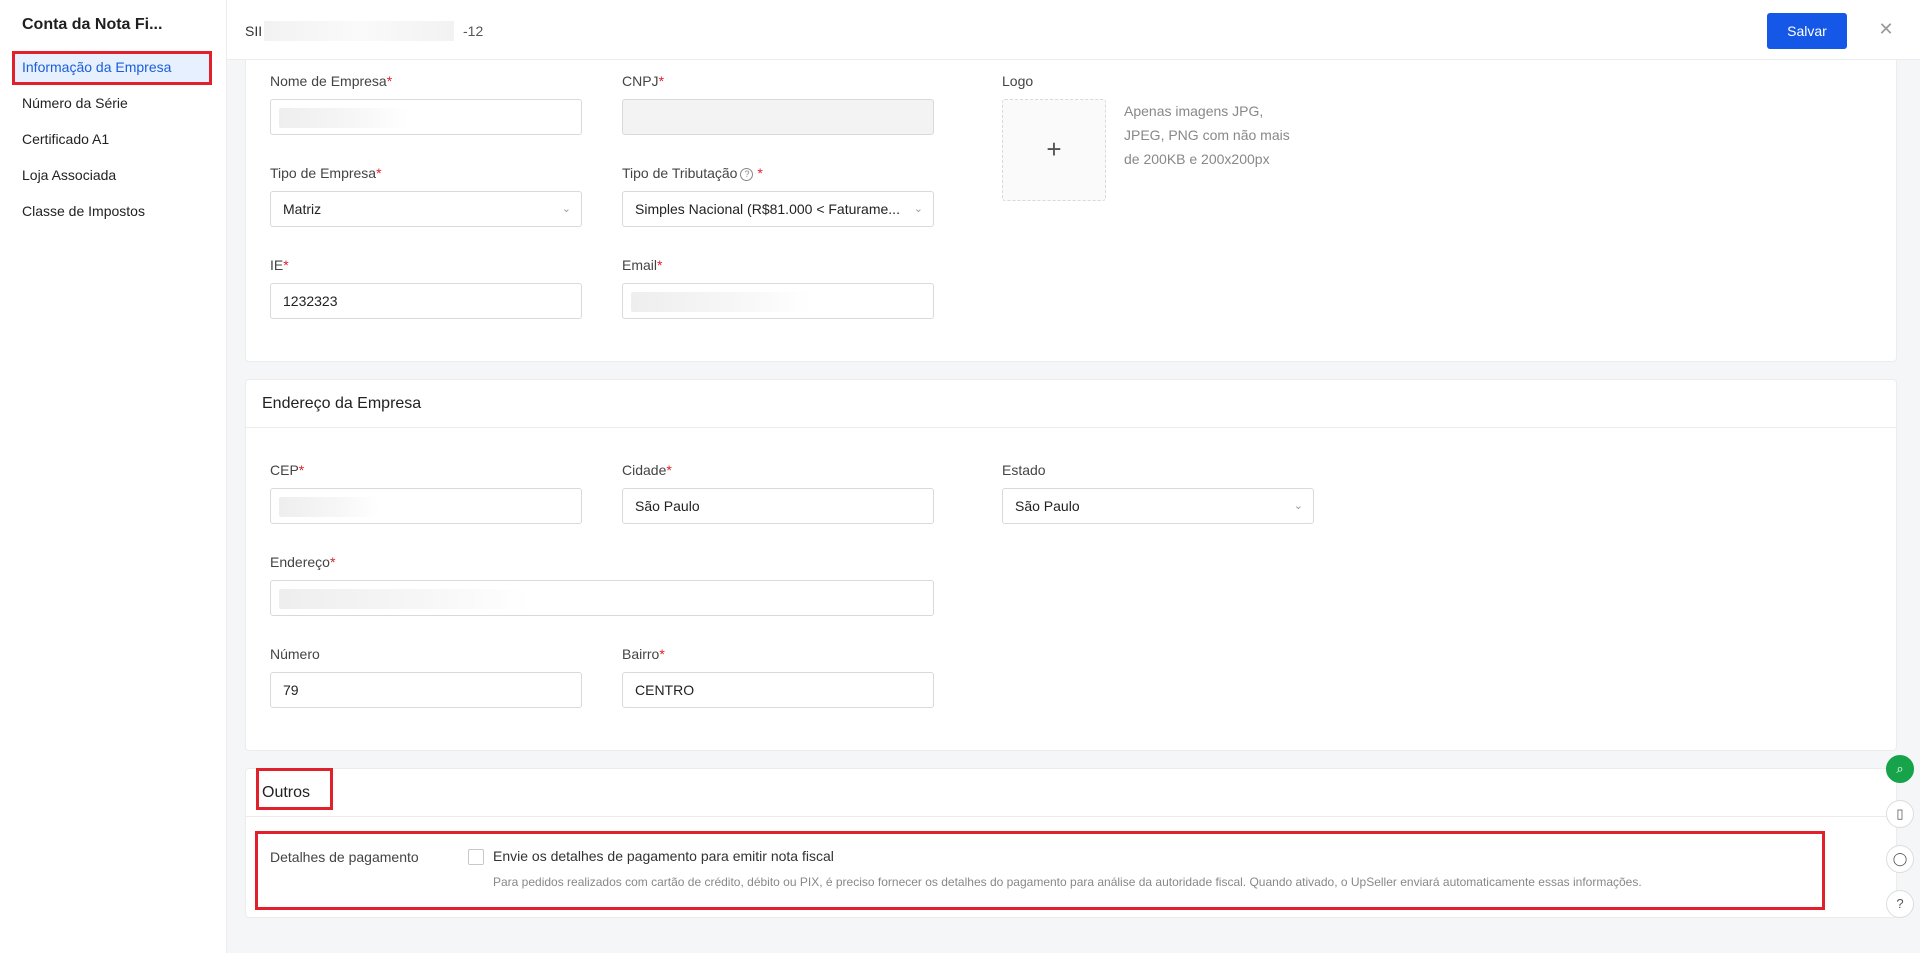 This screenshot has width=1920, height=953. What do you see at coordinates (303, 562) in the screenshot?
I see `endereco-label: Endereço*` at bounding box center [303, 562].